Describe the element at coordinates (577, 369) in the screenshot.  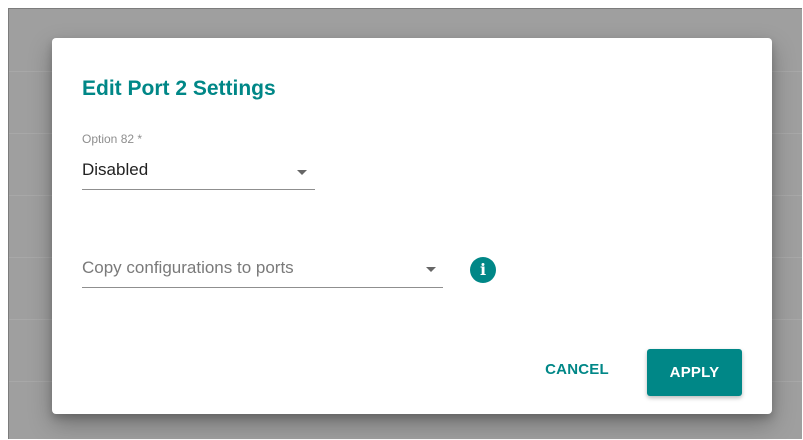
I see `cancel-button: CANCEL` at that location.